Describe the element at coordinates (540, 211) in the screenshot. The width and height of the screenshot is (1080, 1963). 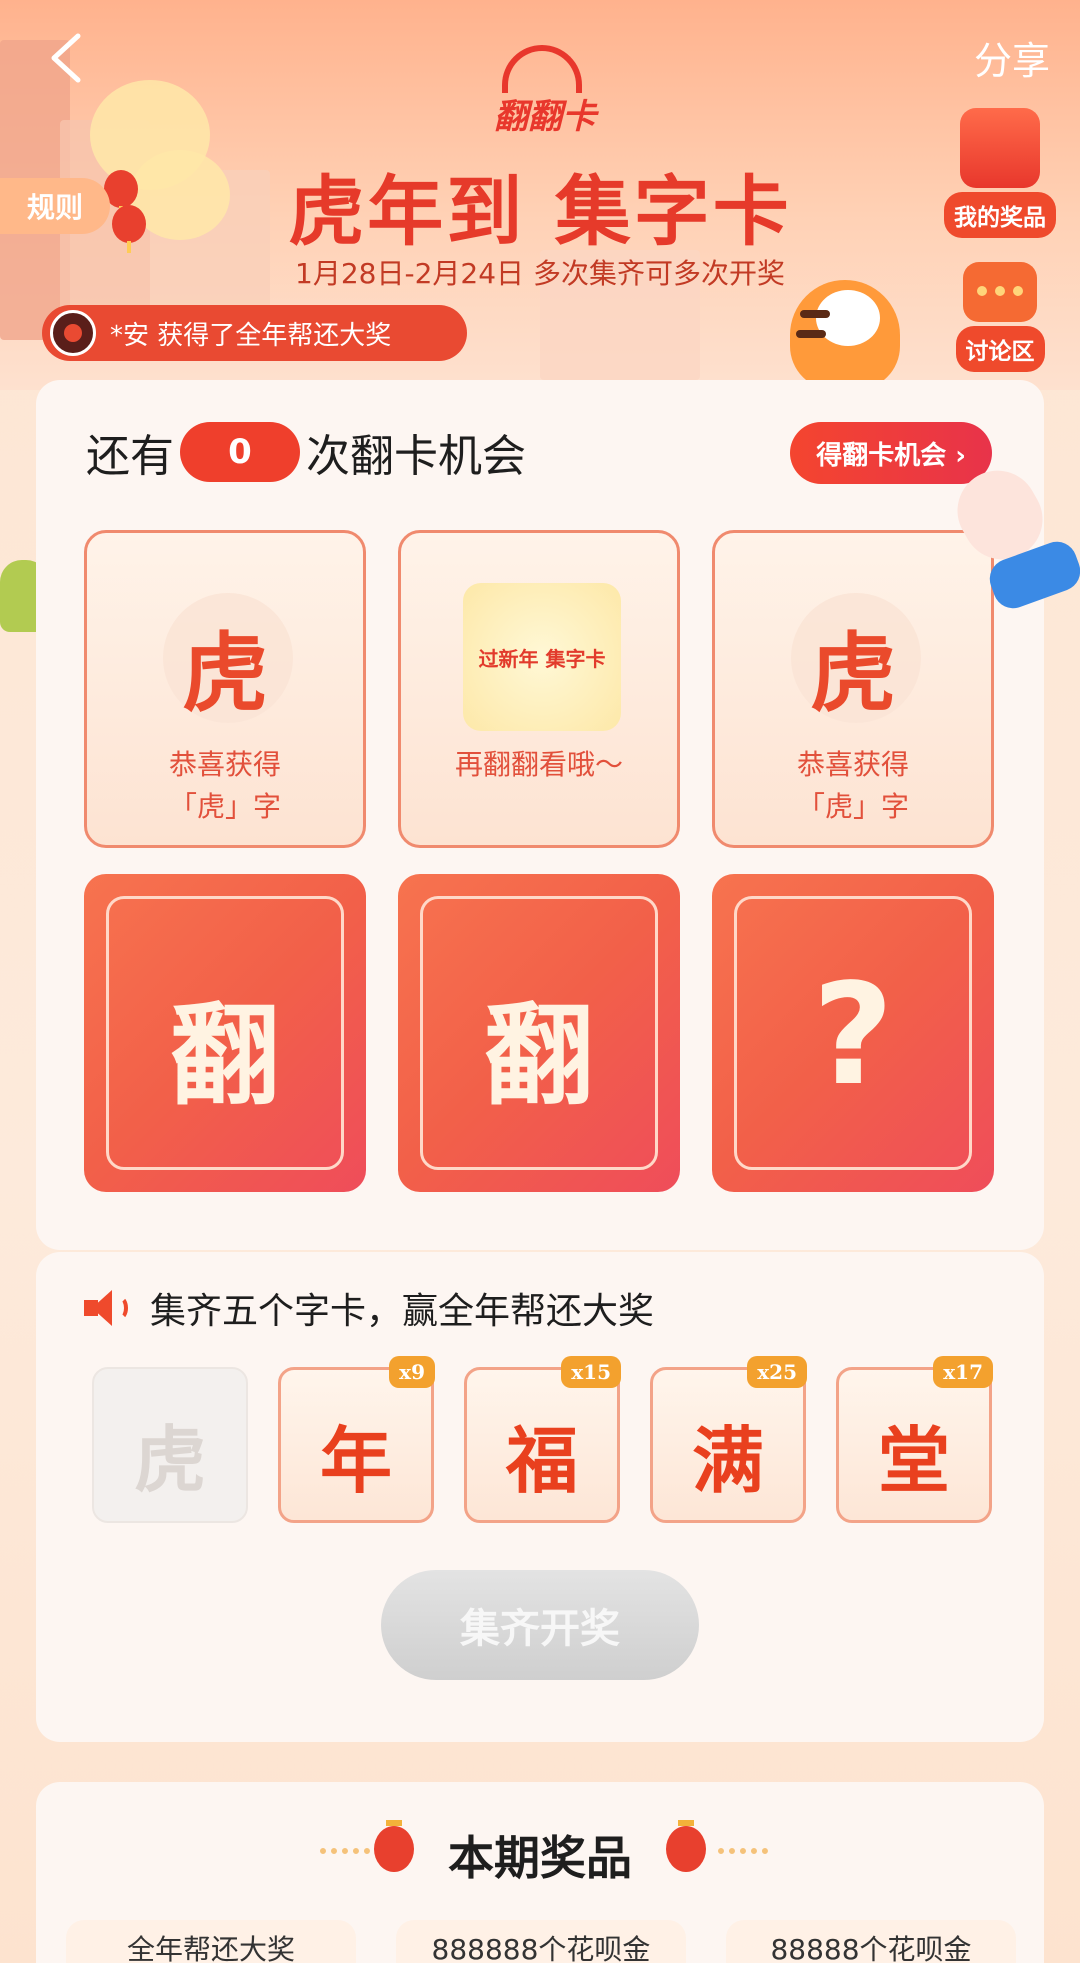
I see `page-title: 虎年到 集字卡` at that location.